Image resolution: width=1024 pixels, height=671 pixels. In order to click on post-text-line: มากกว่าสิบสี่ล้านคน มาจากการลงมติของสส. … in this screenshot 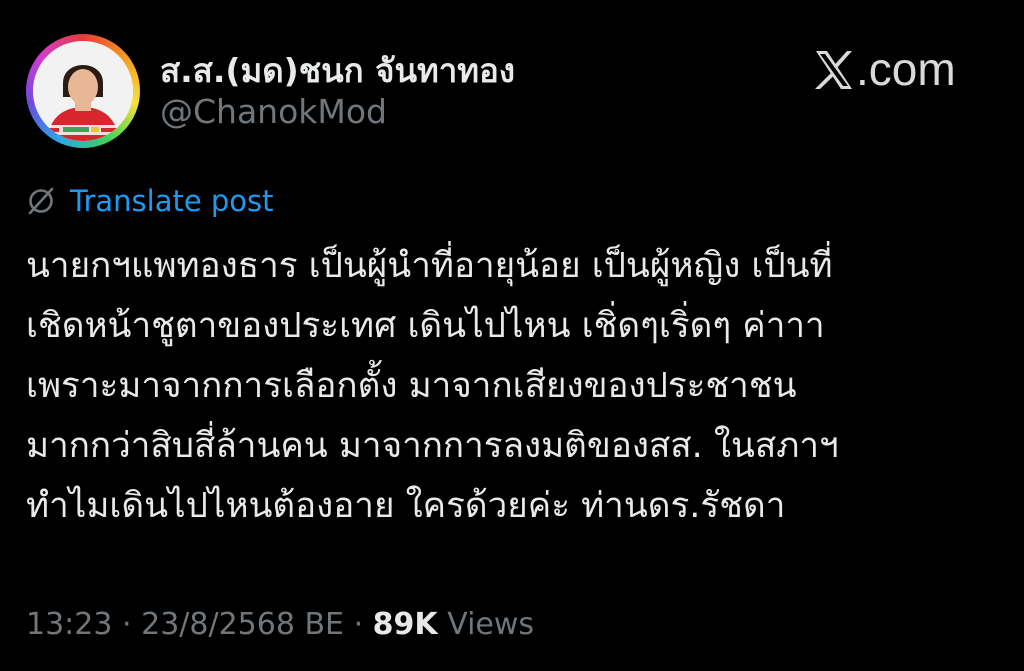, I will do `click(432, 446)`.